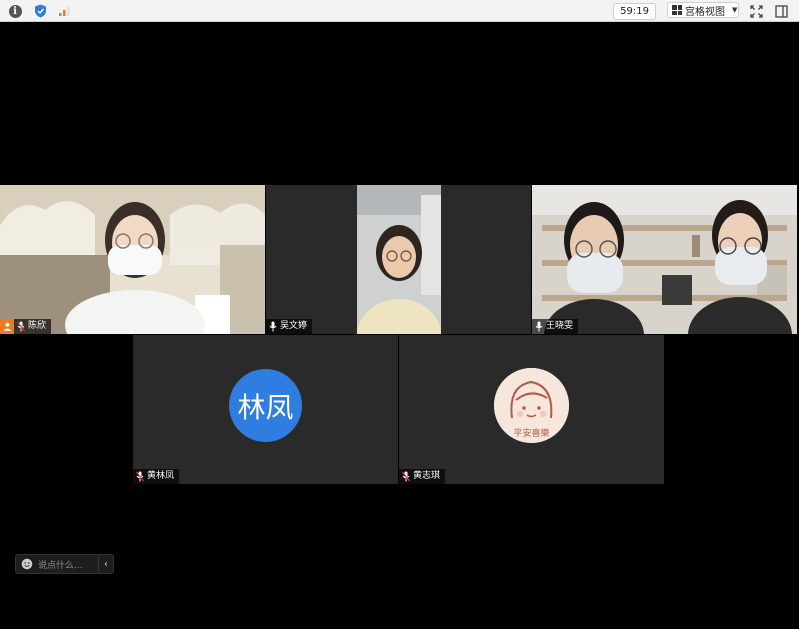 The height and width of the screenshot is (629, 799). What do you see at coordinates (40, 11) in the screenshot?
I see `shield-icon` at bounding box center [40, 11].